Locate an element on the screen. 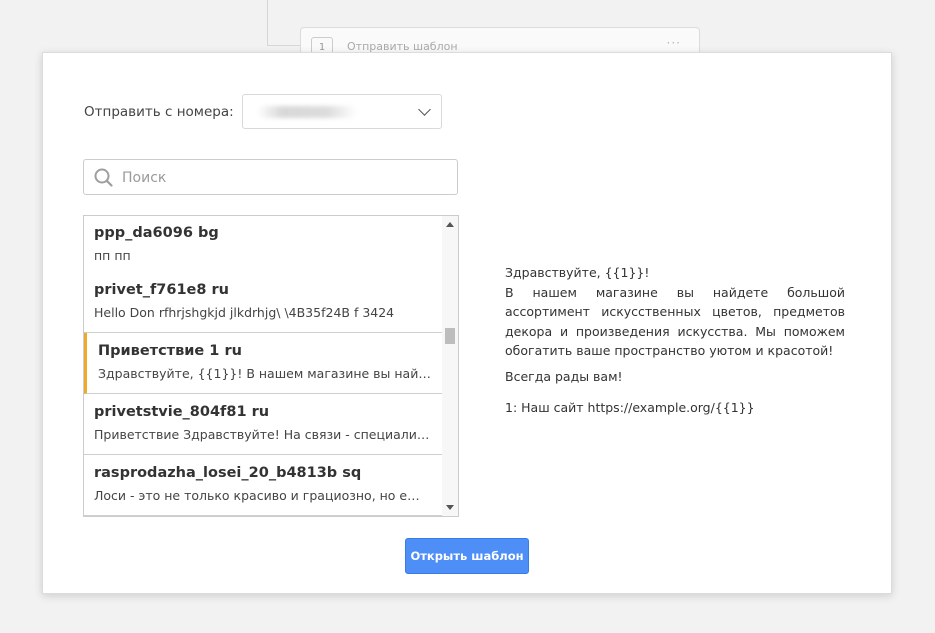 Image resolution: width=935 pixels, height=633 pixels. template-item-title: rasprodazha_losei_20_b4813b sq is located at coordinates (228, 473).